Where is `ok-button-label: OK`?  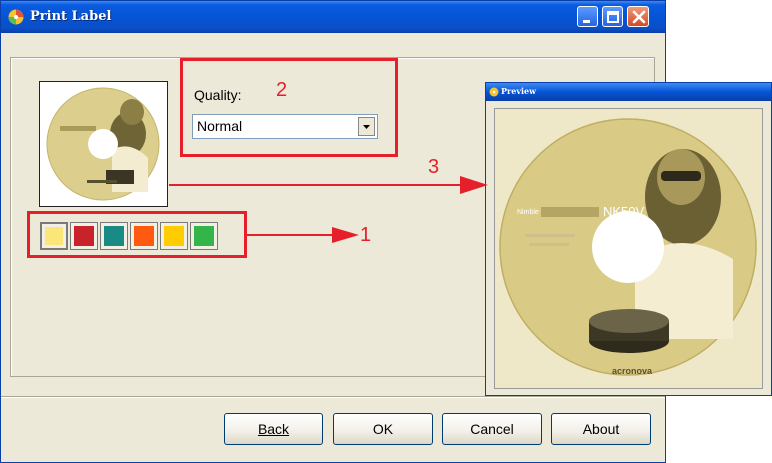
ok-button-label: OK is located at coordinates (383, 429).